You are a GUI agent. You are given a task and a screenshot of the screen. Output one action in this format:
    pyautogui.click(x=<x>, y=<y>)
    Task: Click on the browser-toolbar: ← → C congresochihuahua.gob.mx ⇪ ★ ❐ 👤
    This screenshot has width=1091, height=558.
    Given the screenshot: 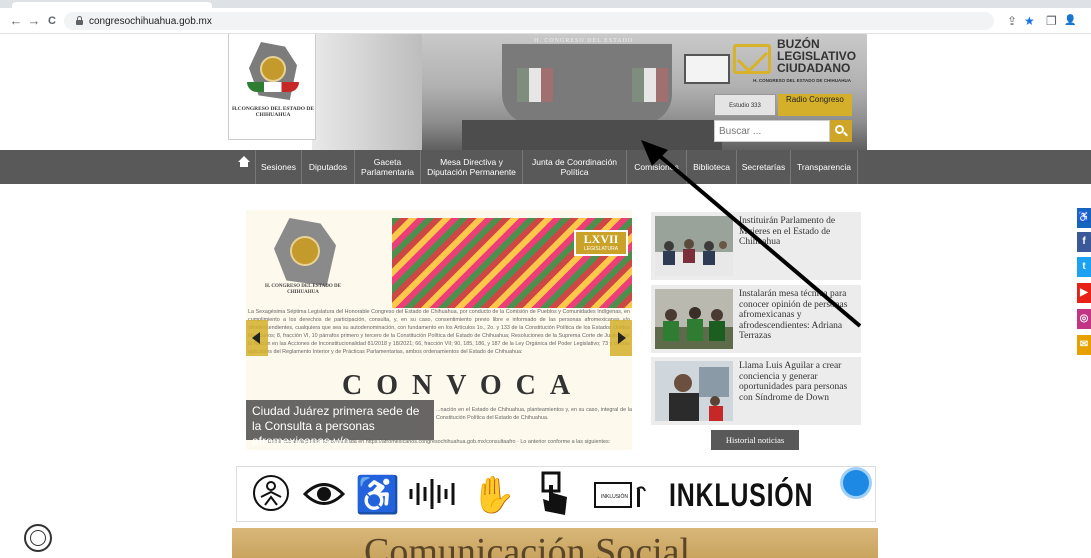 What is the action you would take?
    pyautogui.click(x=545, y=21)
    